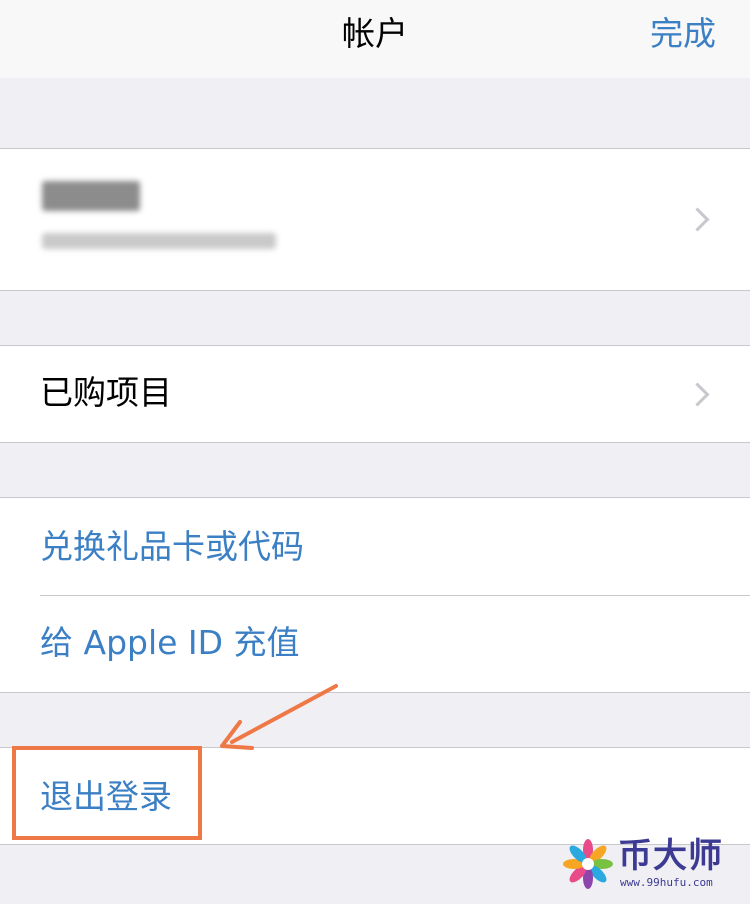  Describe the element at coordinates (666, 882) in the screenshot. I see `watermark-url: www.99hufu.com` at that location.